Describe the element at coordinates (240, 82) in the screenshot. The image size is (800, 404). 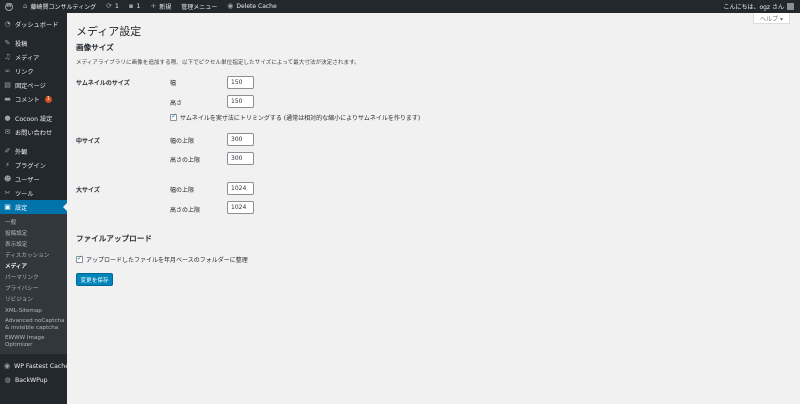
I see `thumbnail-width-input: 150` at that location.